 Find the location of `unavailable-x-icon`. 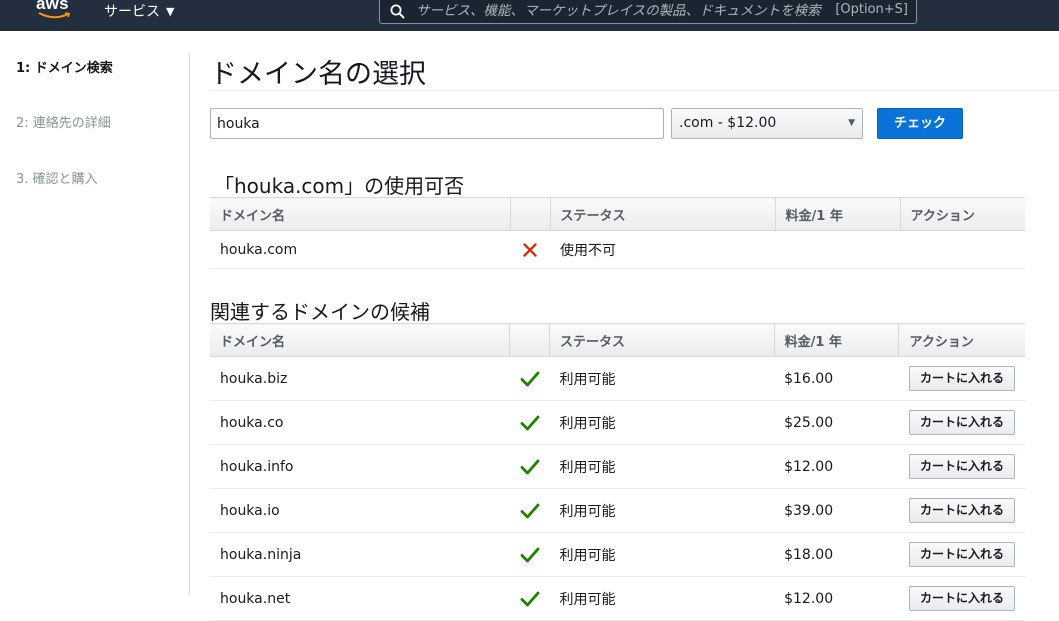

unavailable-x-icon is located at coordinates (530, 249).